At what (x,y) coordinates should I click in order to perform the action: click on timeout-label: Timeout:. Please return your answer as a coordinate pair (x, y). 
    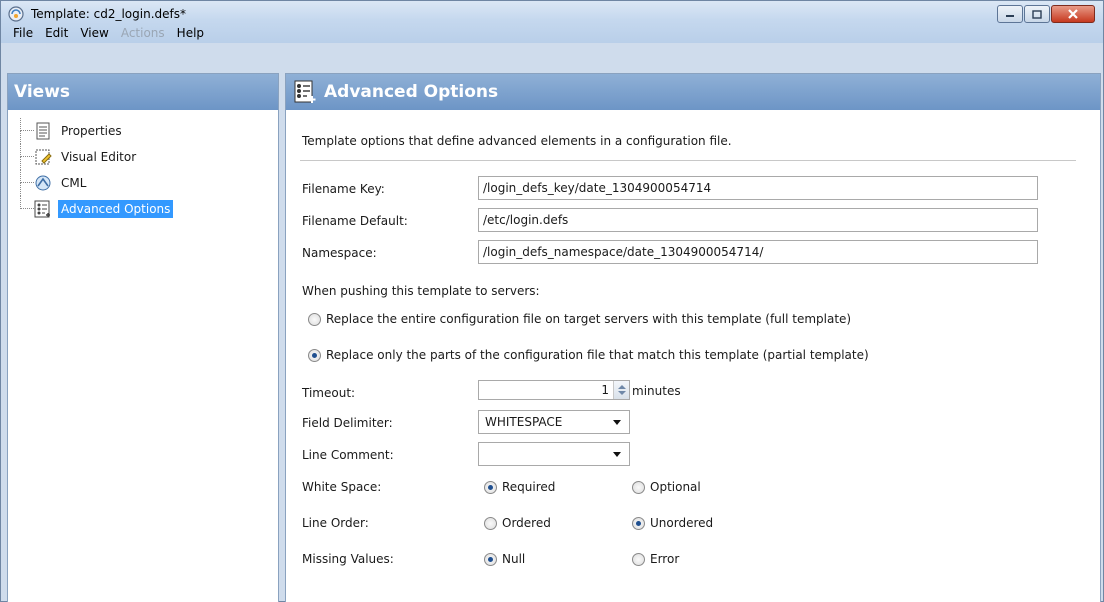
    Looking at the image, I should click on (329, 393).